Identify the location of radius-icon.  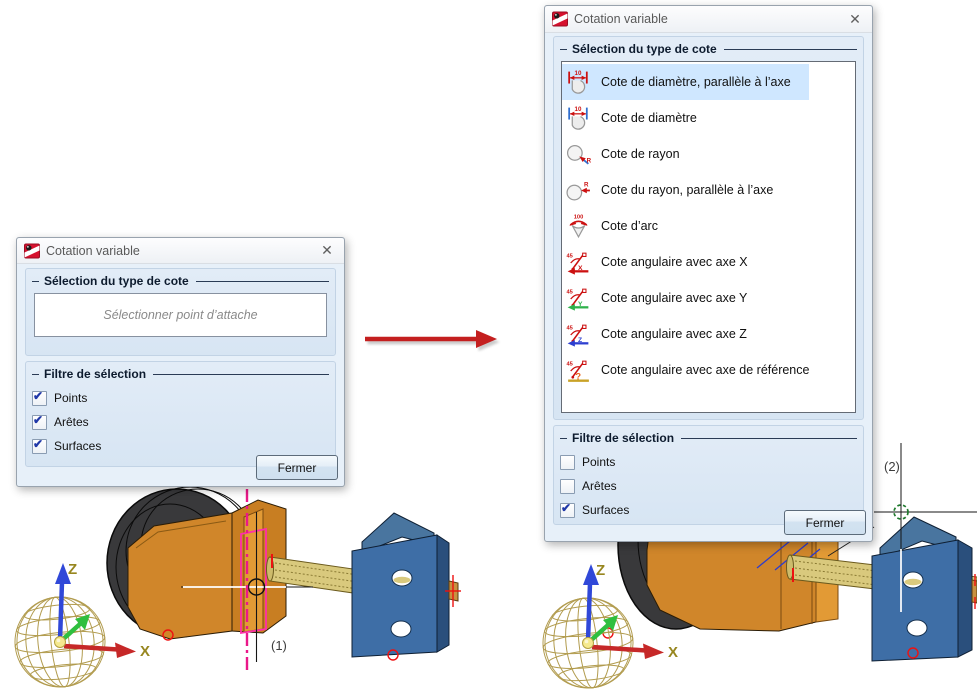
(578, 154).